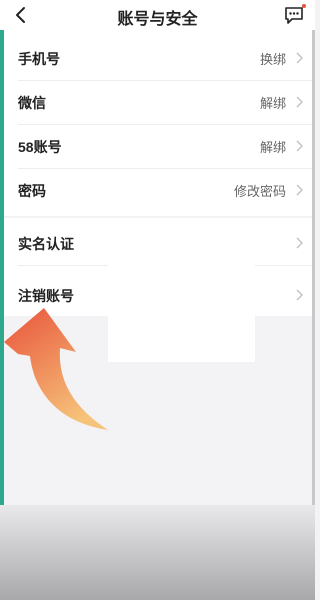 The image size is (320, 600). What do you see at coordinates (158, 243) in the screenshot?
I see `row-real-name-verification: 实名认证` at bounding box center [158, 243].